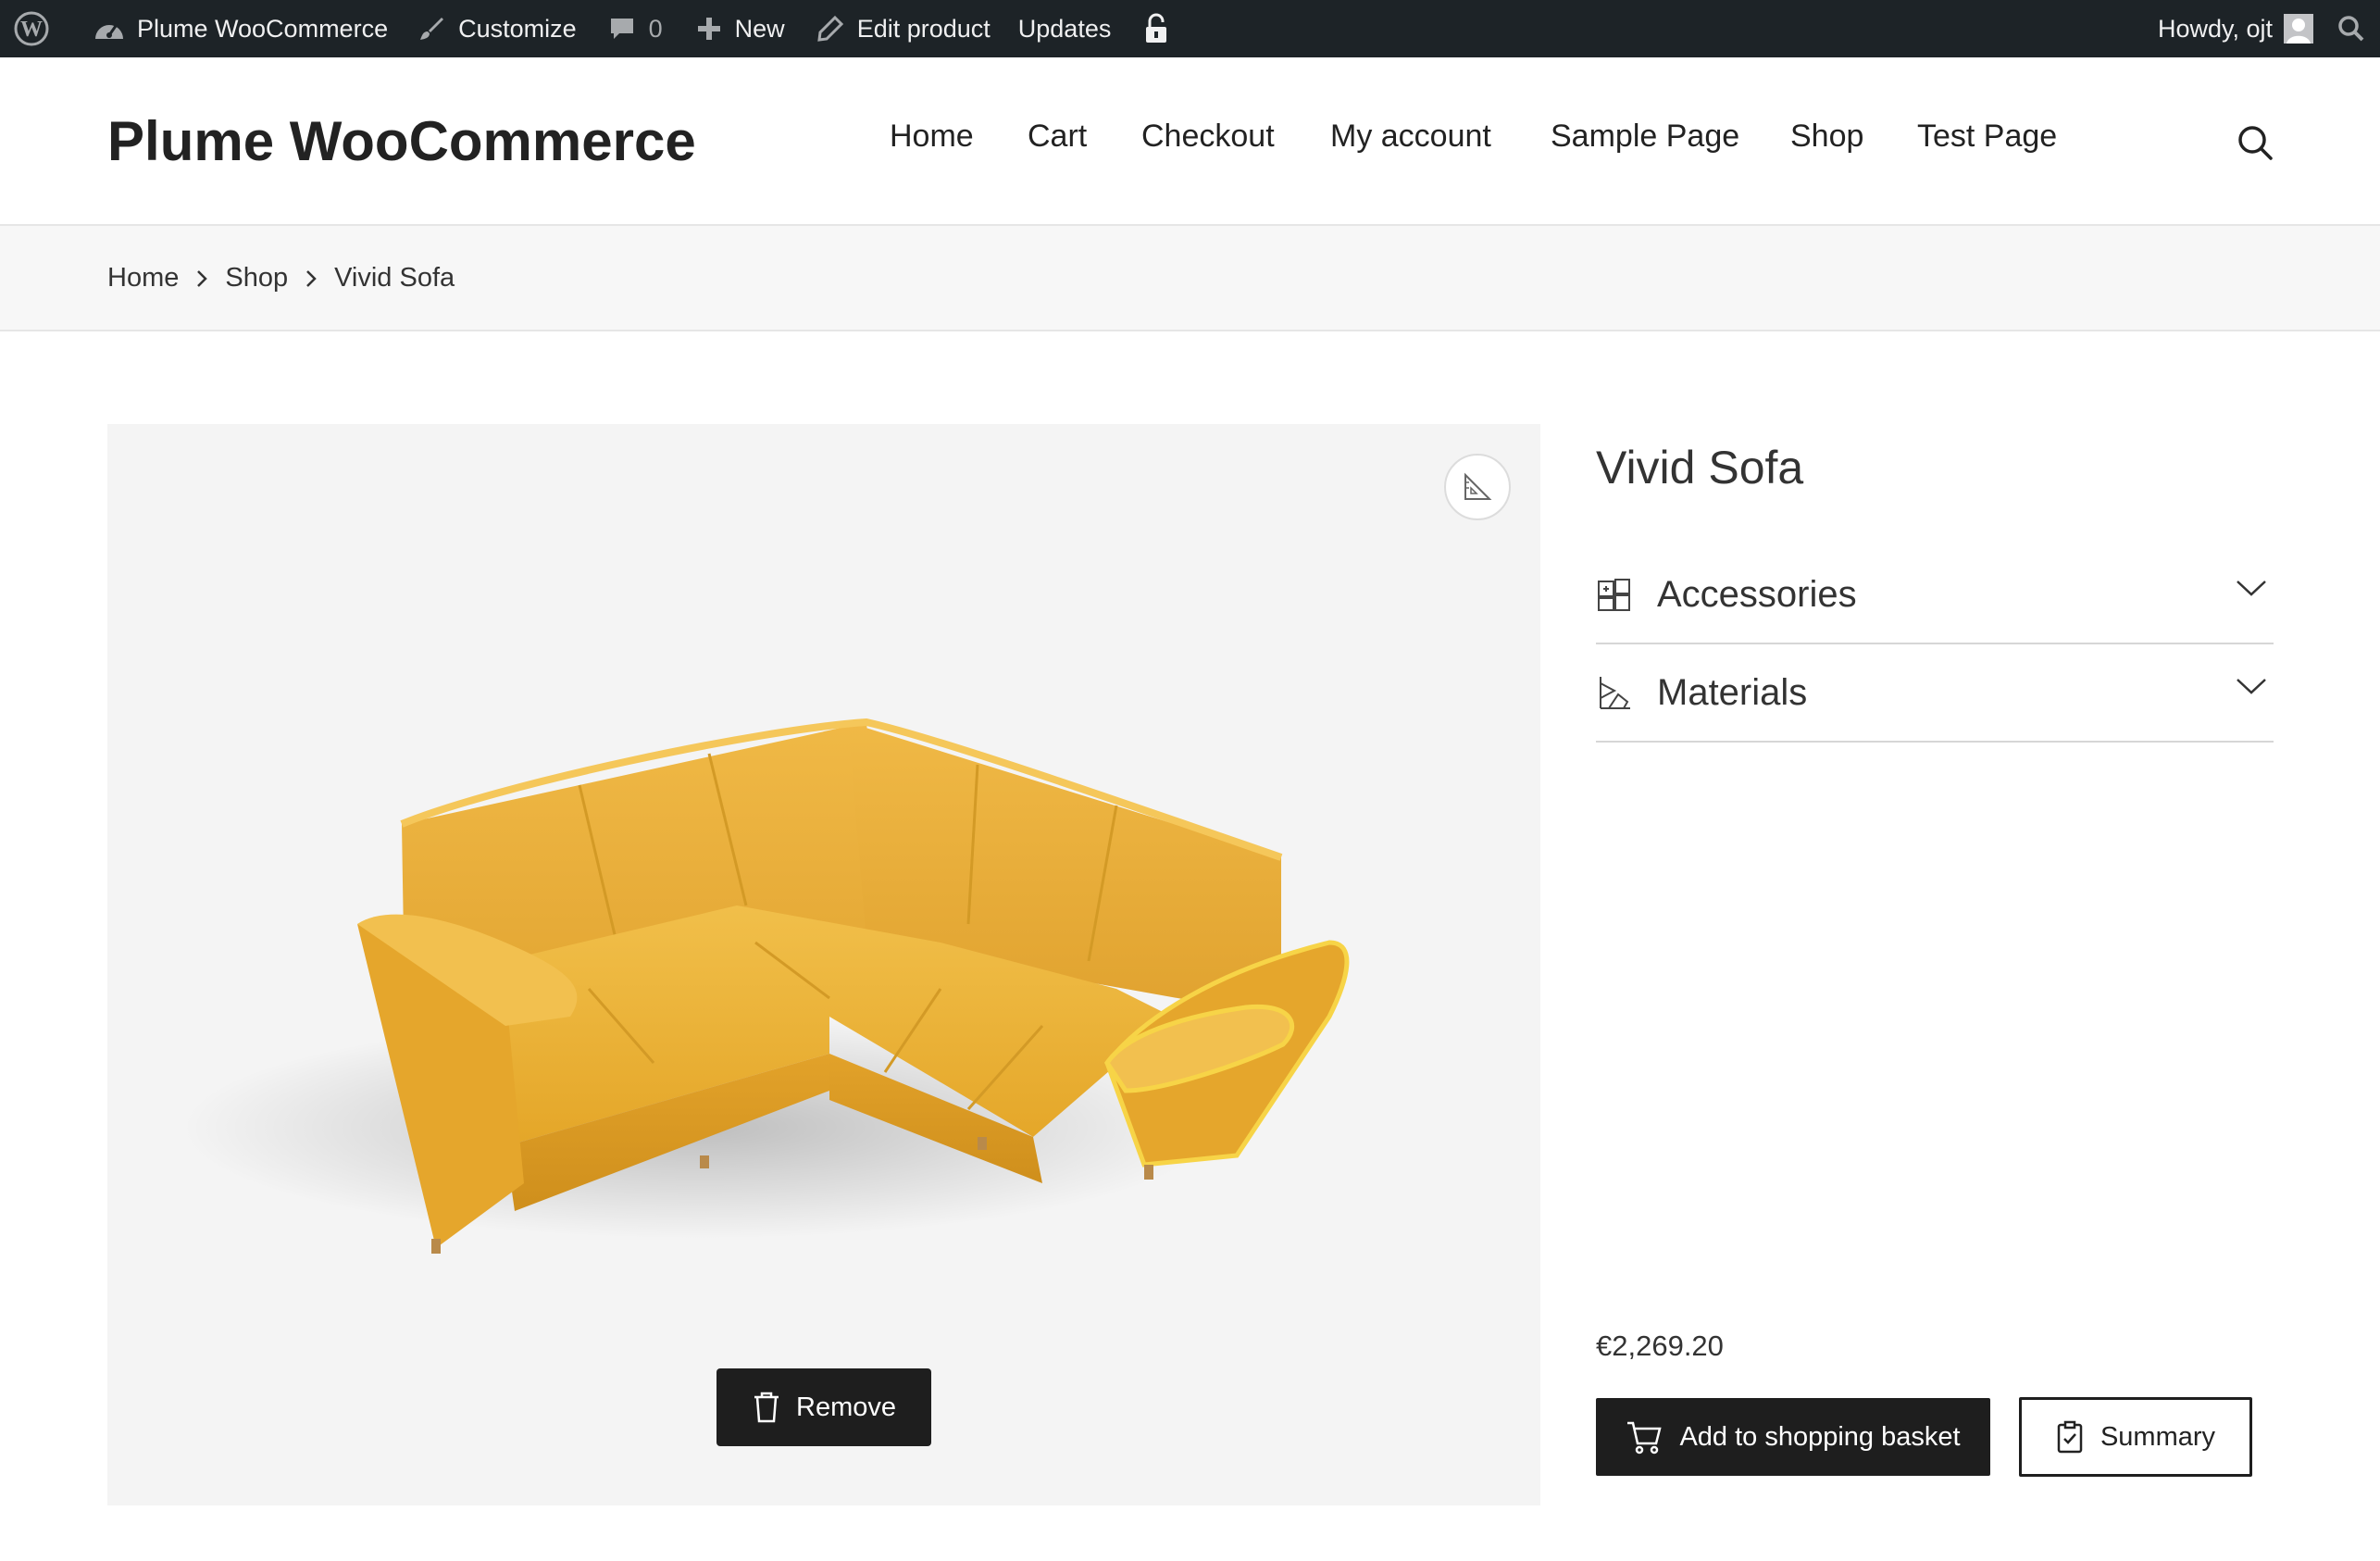 The height and width of the screenshot is (1561, 2380). What do you see at coordinates (1660, 1346) in the screenshot?
I see `product-price: €2,269.20` at bounding box center [1660, 1346].